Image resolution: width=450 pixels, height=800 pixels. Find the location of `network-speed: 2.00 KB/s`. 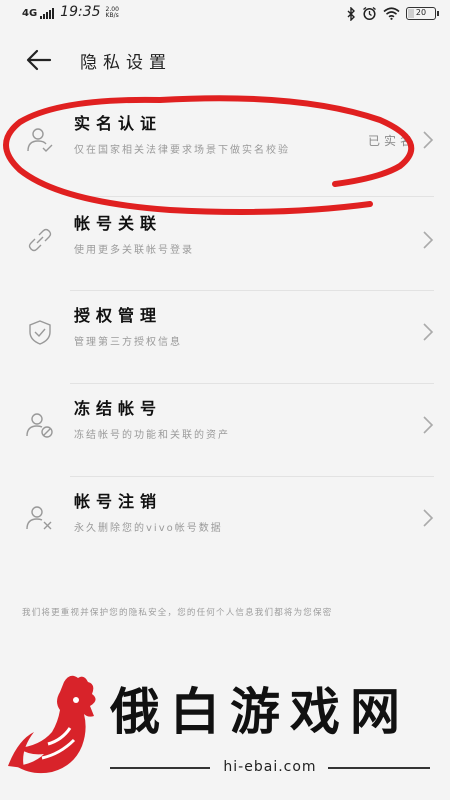

network-speed: 2.00 KB/s is located at coordinates (112, 13).